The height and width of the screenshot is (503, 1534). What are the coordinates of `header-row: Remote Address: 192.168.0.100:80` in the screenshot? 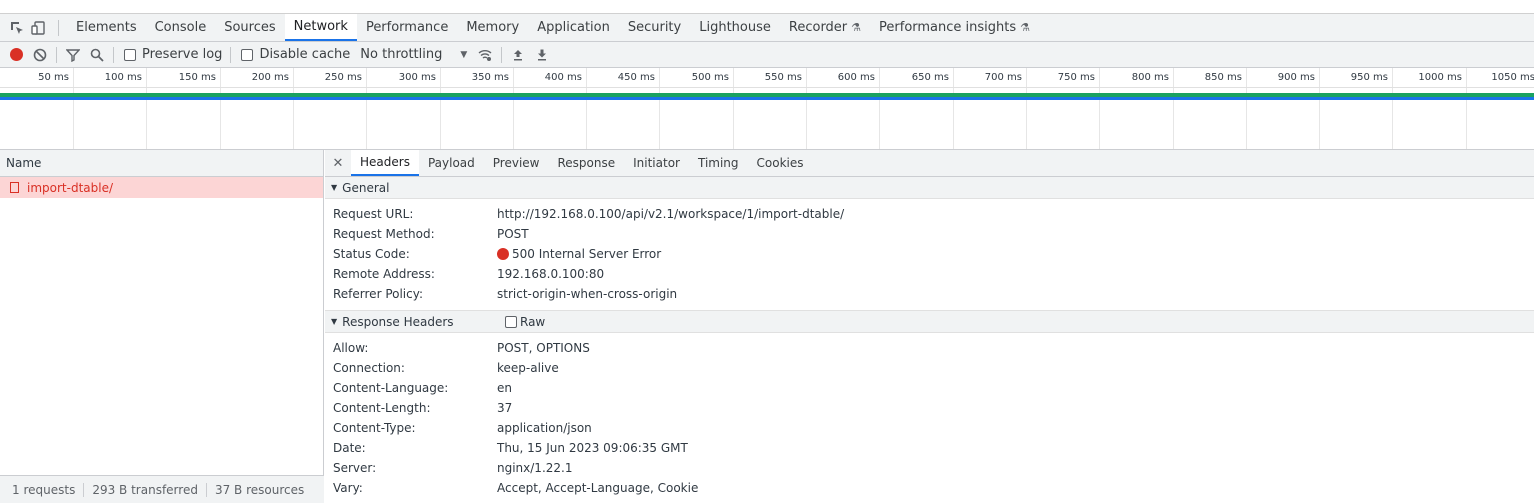 It's located at (929, 274).